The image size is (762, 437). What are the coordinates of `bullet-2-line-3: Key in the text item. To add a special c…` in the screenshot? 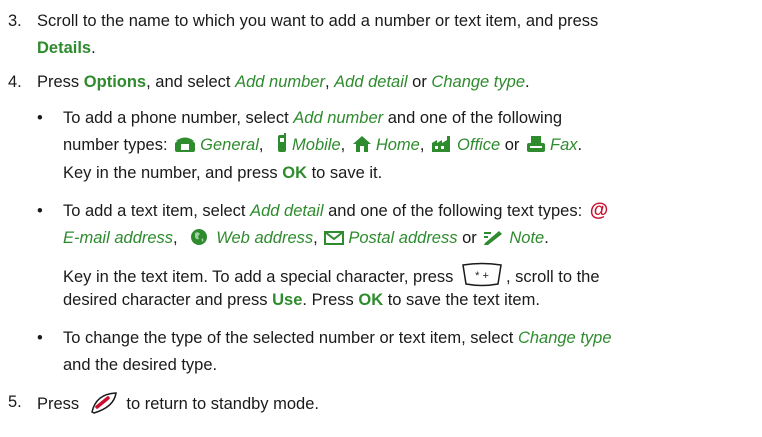 It's located at (331, 275).